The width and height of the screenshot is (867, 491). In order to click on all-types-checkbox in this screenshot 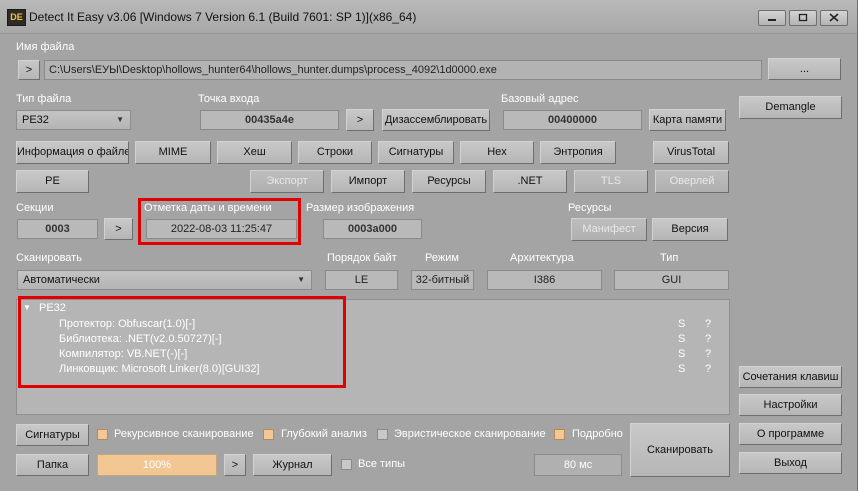, I will do `click(346, 464)`.